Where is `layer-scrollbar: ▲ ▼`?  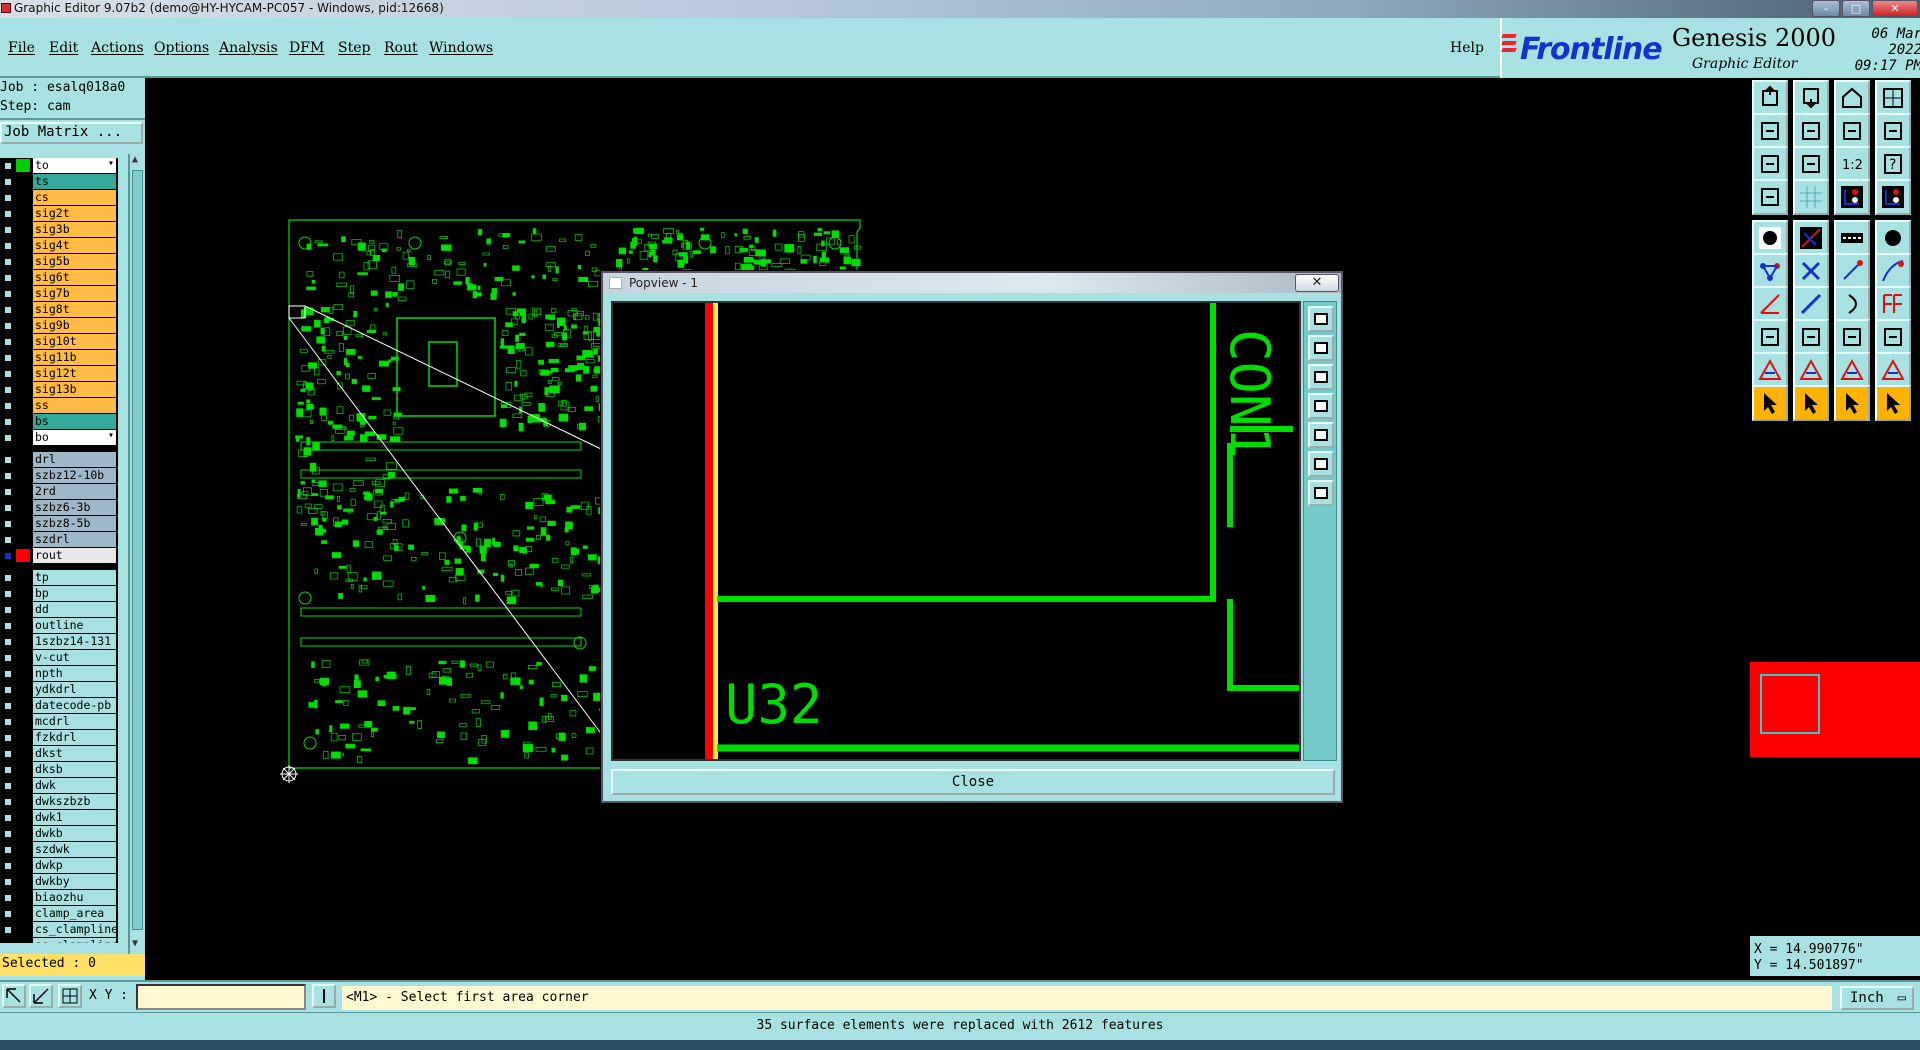 layer-scrollbar: ▲ ▼ is located at coordinates (136, 554).